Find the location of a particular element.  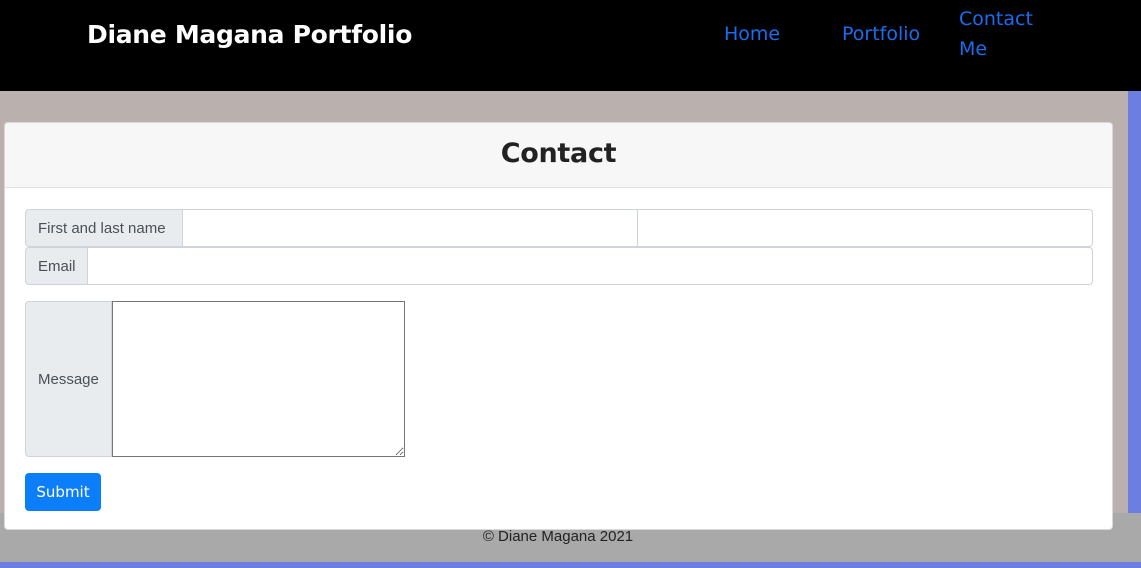

first-name-input is located at coordinates (410, 228).